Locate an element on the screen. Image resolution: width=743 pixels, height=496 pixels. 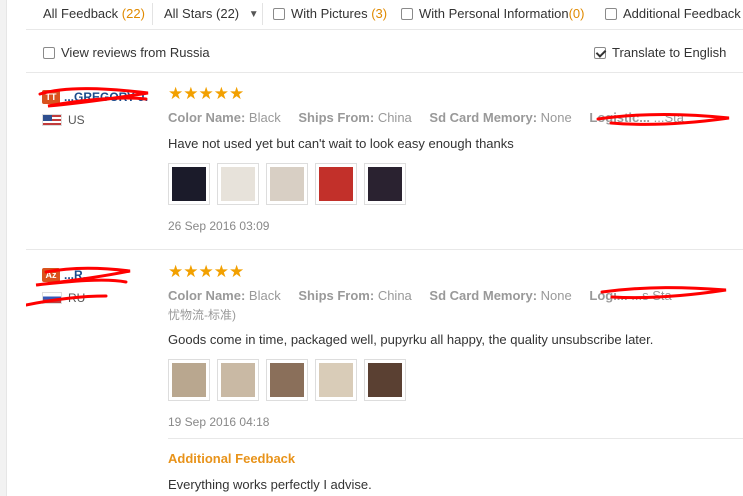
filter-additional-feedback-label: Additional Feedback is located at coordinates (682, 13).